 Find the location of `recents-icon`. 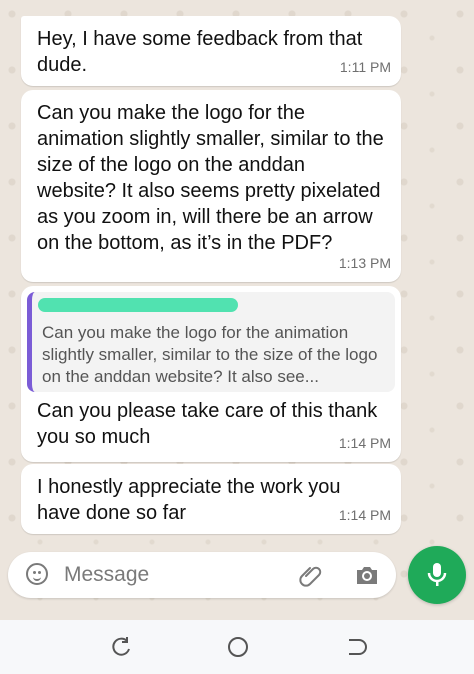

recents-icon is located at coordinates (122, 647).